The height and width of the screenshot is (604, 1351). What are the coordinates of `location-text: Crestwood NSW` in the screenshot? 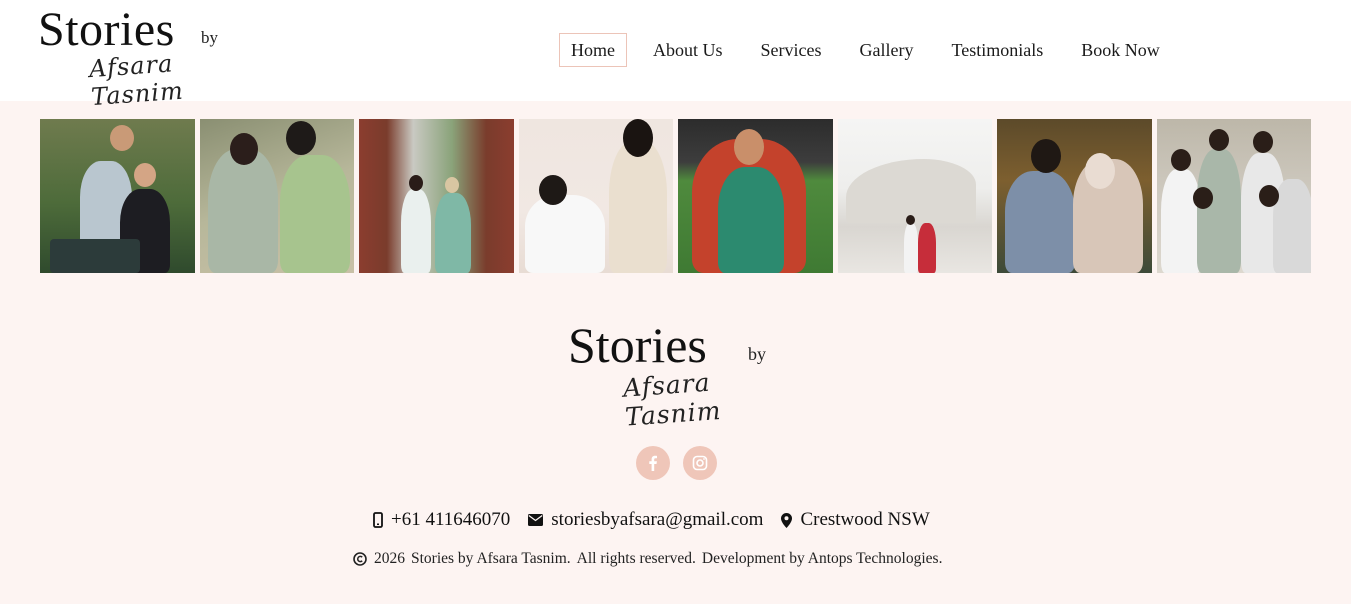 It's located at (865, 519).